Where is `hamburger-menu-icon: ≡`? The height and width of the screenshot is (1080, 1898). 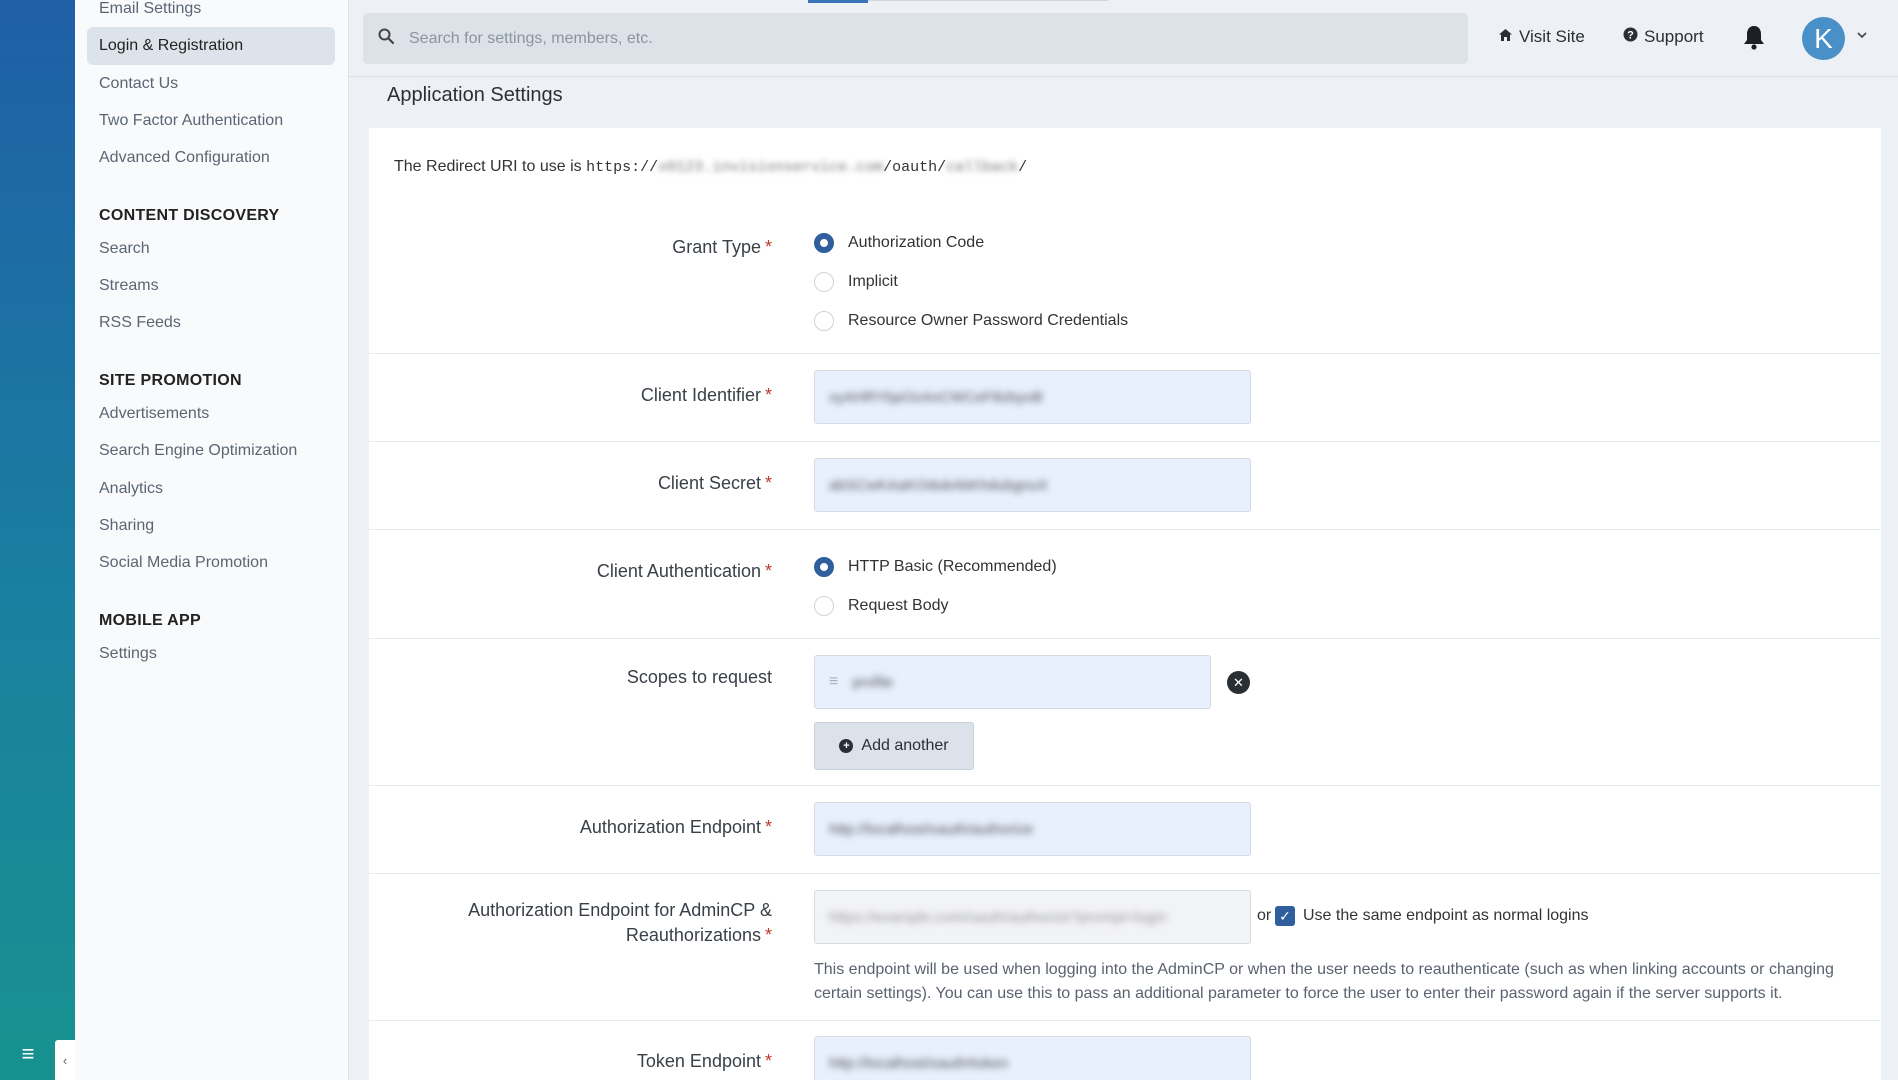 hamburger-menu-icon: ≡ is located at coordinates (28, 1054).